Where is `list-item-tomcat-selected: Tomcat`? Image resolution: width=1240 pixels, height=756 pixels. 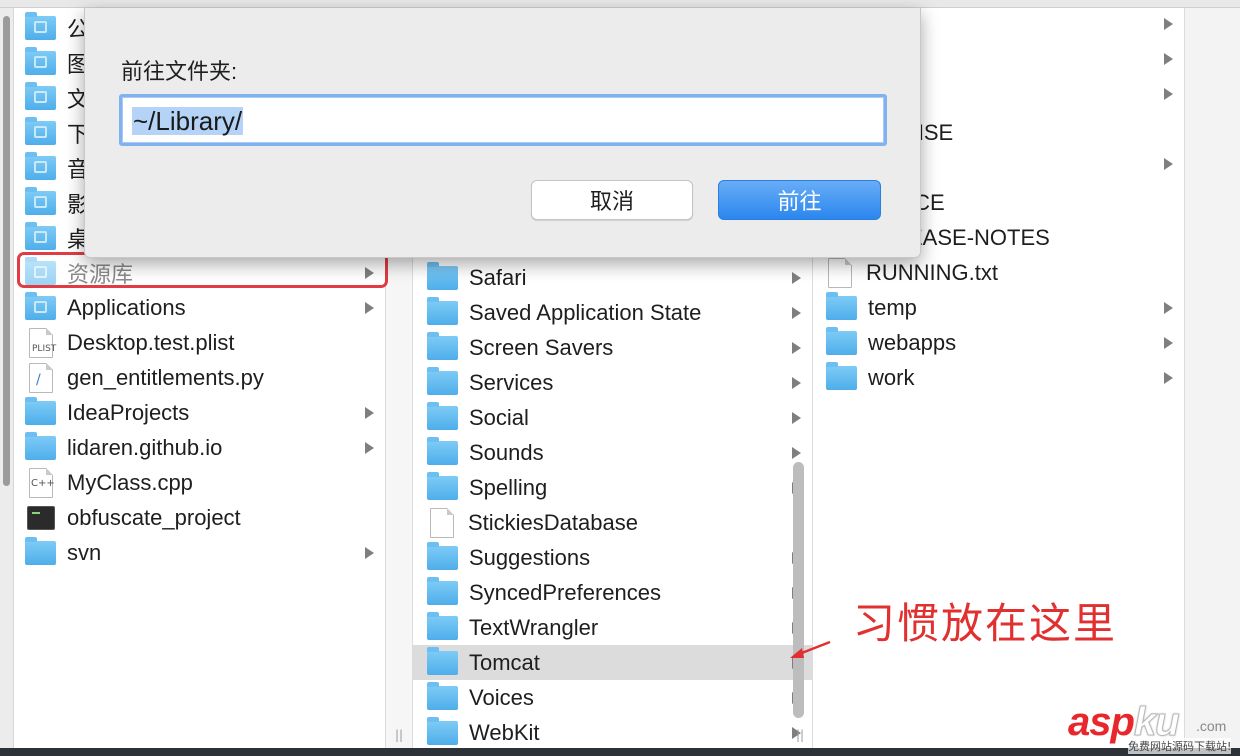 list-item-tomcat-selected: Tomcat is located at coordinates (612, 662).